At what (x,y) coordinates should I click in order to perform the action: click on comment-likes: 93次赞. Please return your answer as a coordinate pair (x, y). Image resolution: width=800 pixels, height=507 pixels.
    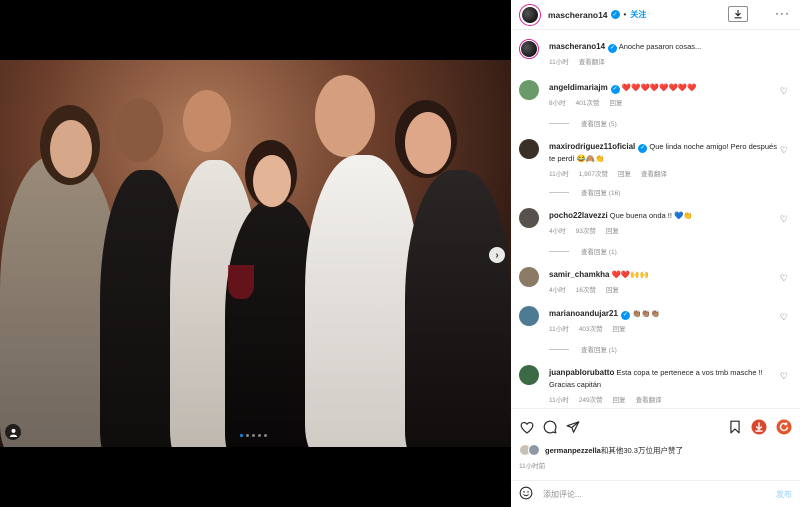
    Looking at the image, I should click on (586, 232).